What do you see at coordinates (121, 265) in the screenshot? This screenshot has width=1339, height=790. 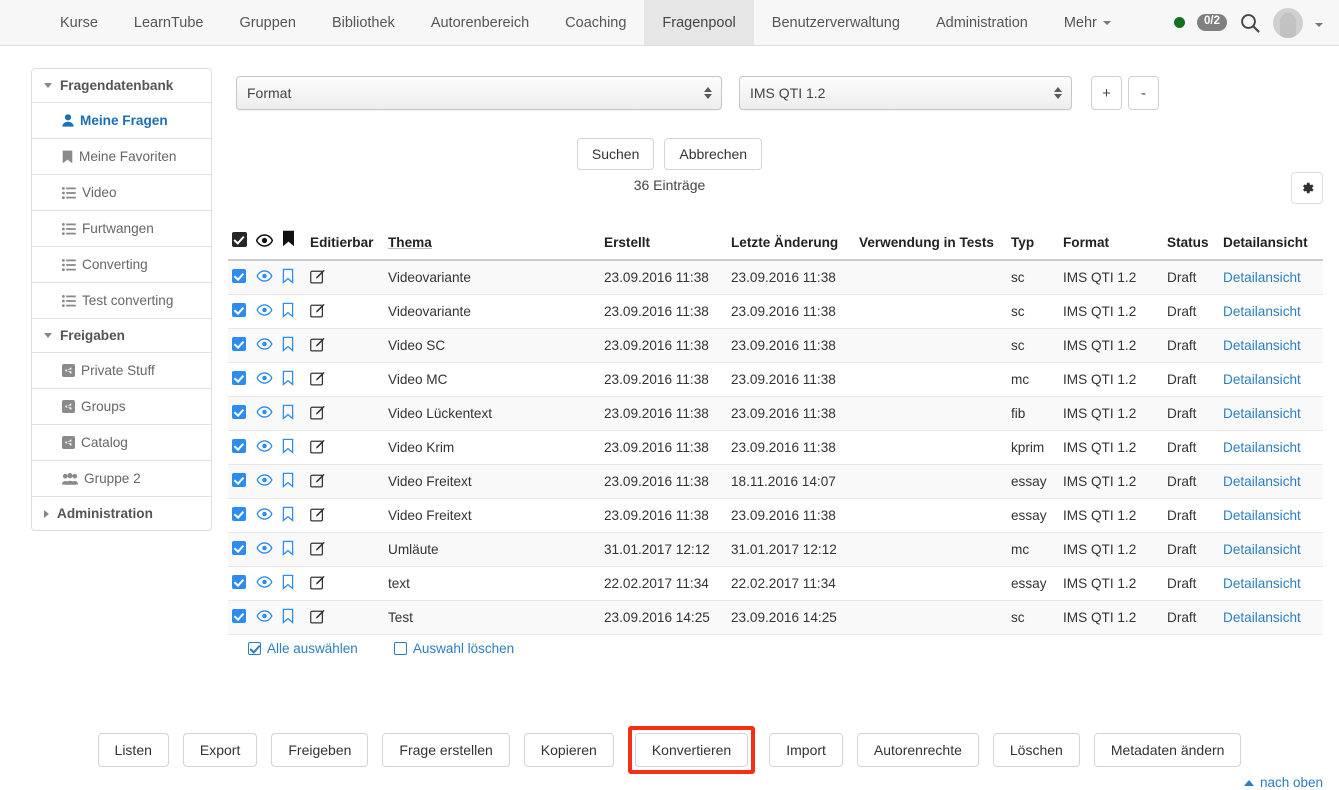 I see `sidebar-item-converting: Converting` at bounding box center [121, 265].